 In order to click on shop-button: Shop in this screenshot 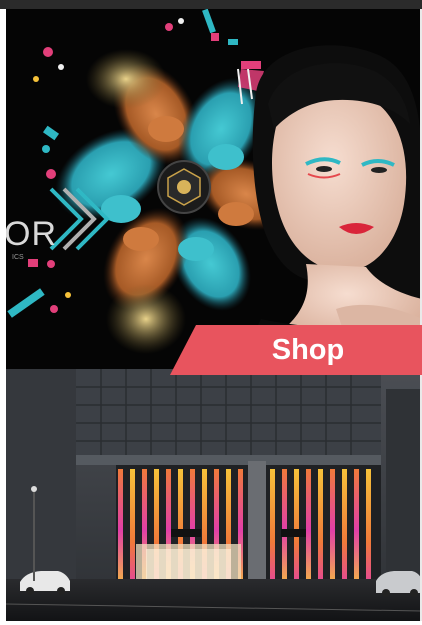, I will do `click(296, 350)`.